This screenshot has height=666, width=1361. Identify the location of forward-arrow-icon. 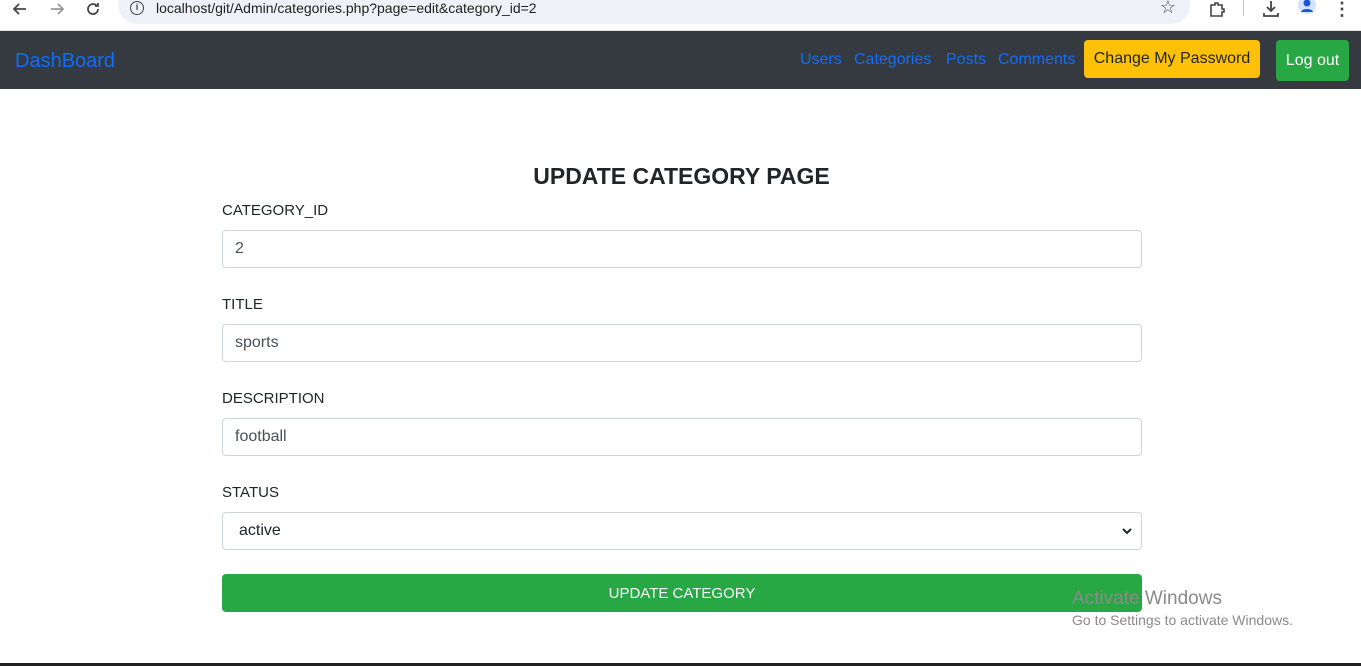
(57, 9).